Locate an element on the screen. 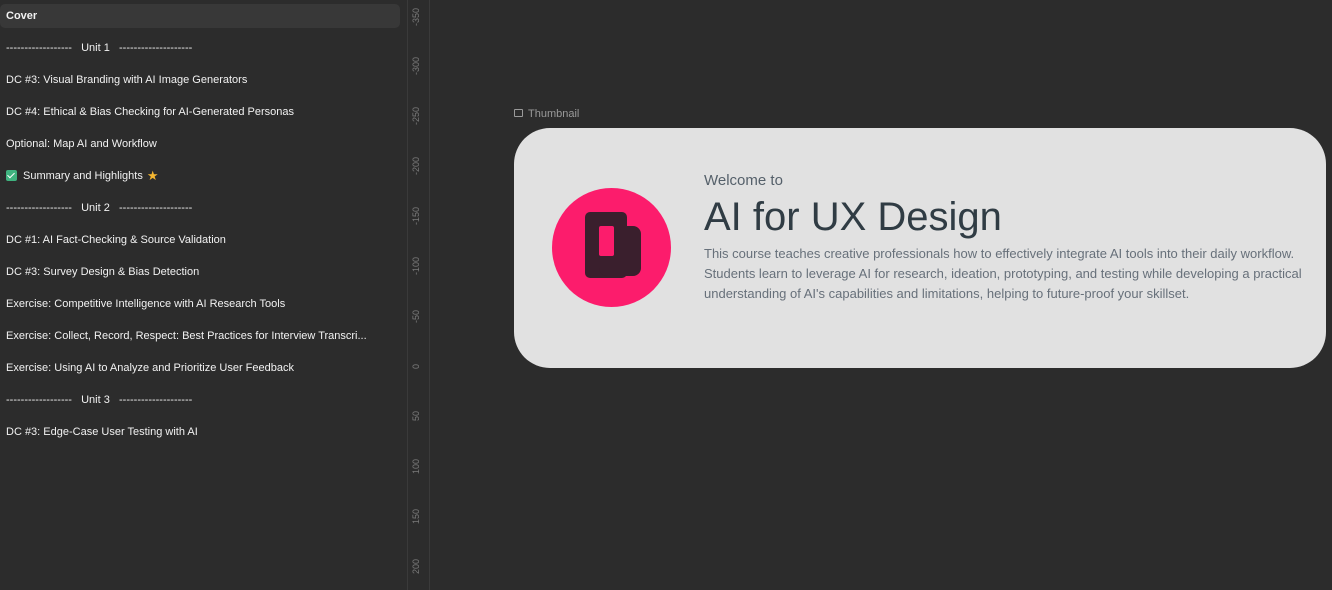 This screenshot has width=1332, height=590. welcome-text: Welcome to is located at coordinates (743, 180).